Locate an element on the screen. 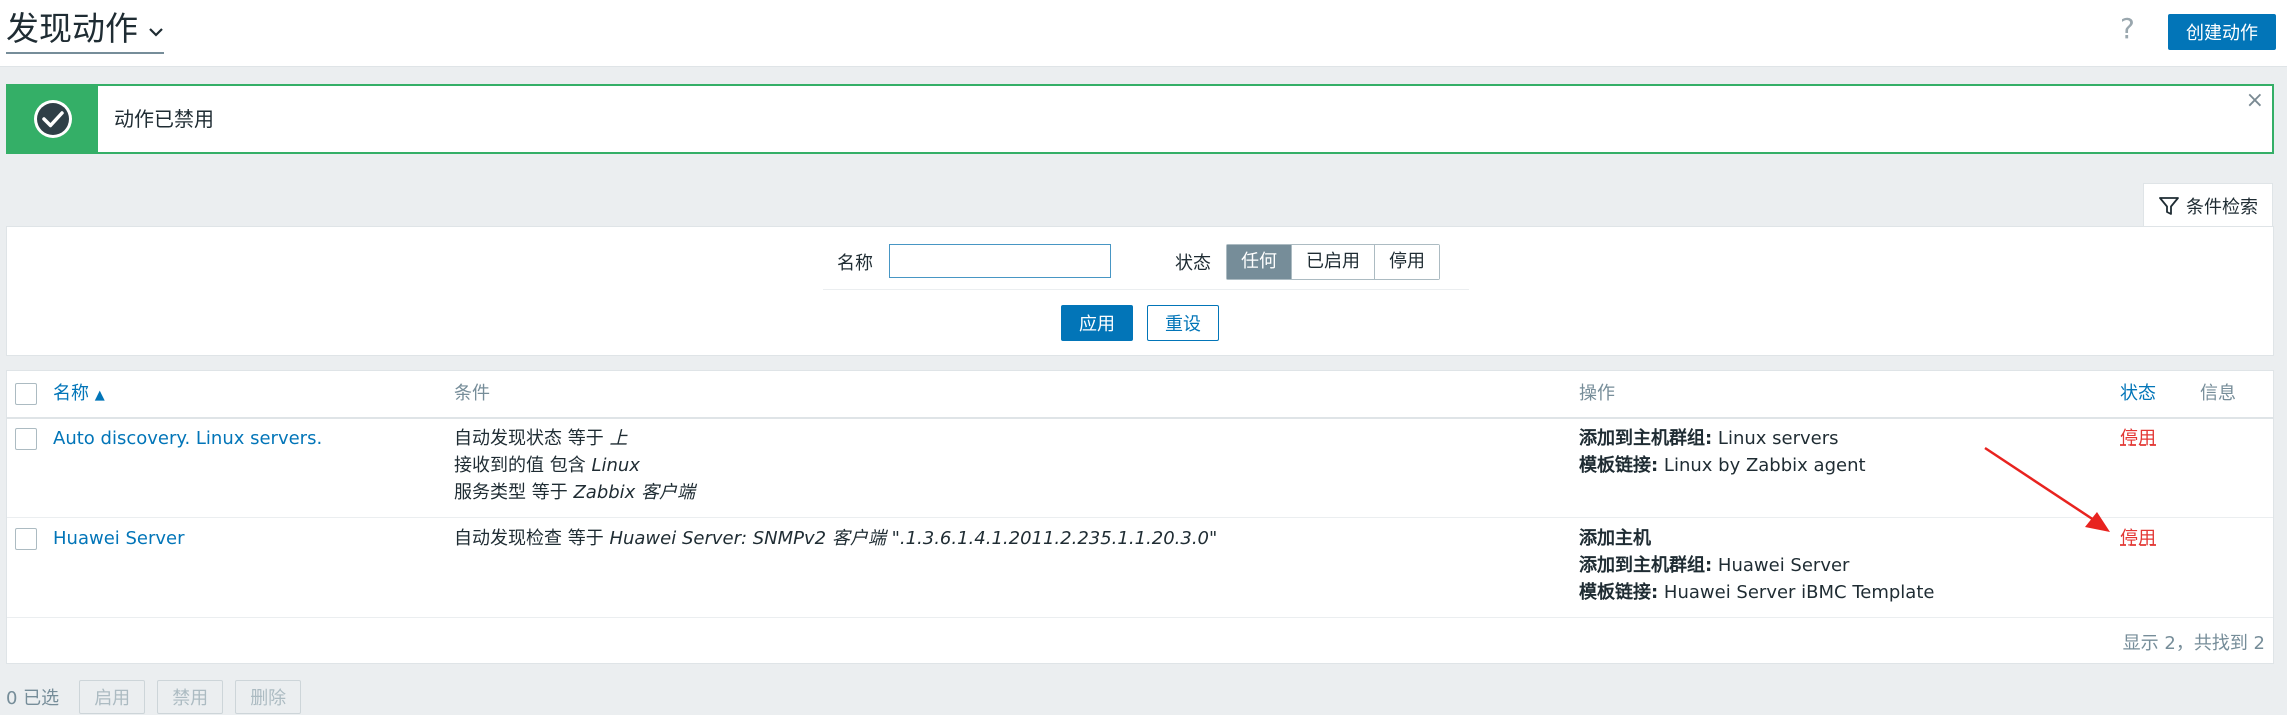  select-all-checkbox is located at coordinates (26, 394).